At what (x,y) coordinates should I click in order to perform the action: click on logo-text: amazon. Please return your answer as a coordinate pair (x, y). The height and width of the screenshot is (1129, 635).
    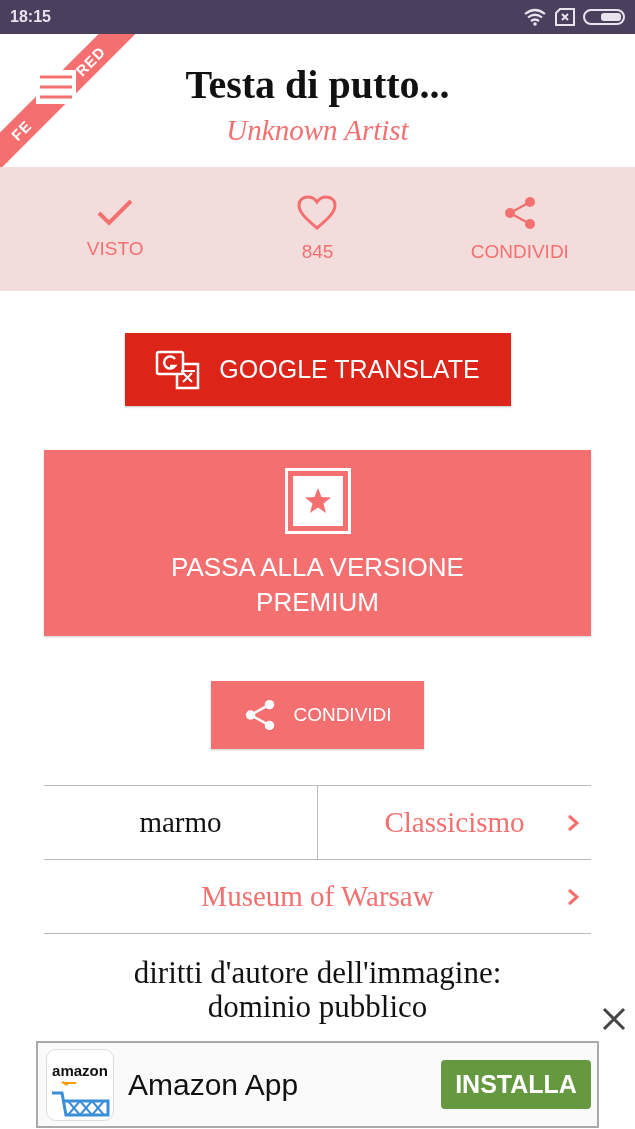
    Looking at the image, I should click on (80, 1070).